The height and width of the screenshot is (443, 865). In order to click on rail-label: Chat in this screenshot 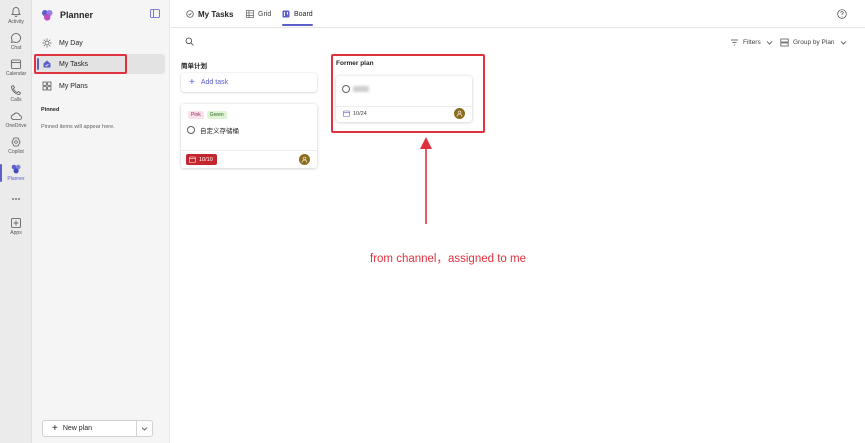, I will do `click(16, 48)`.